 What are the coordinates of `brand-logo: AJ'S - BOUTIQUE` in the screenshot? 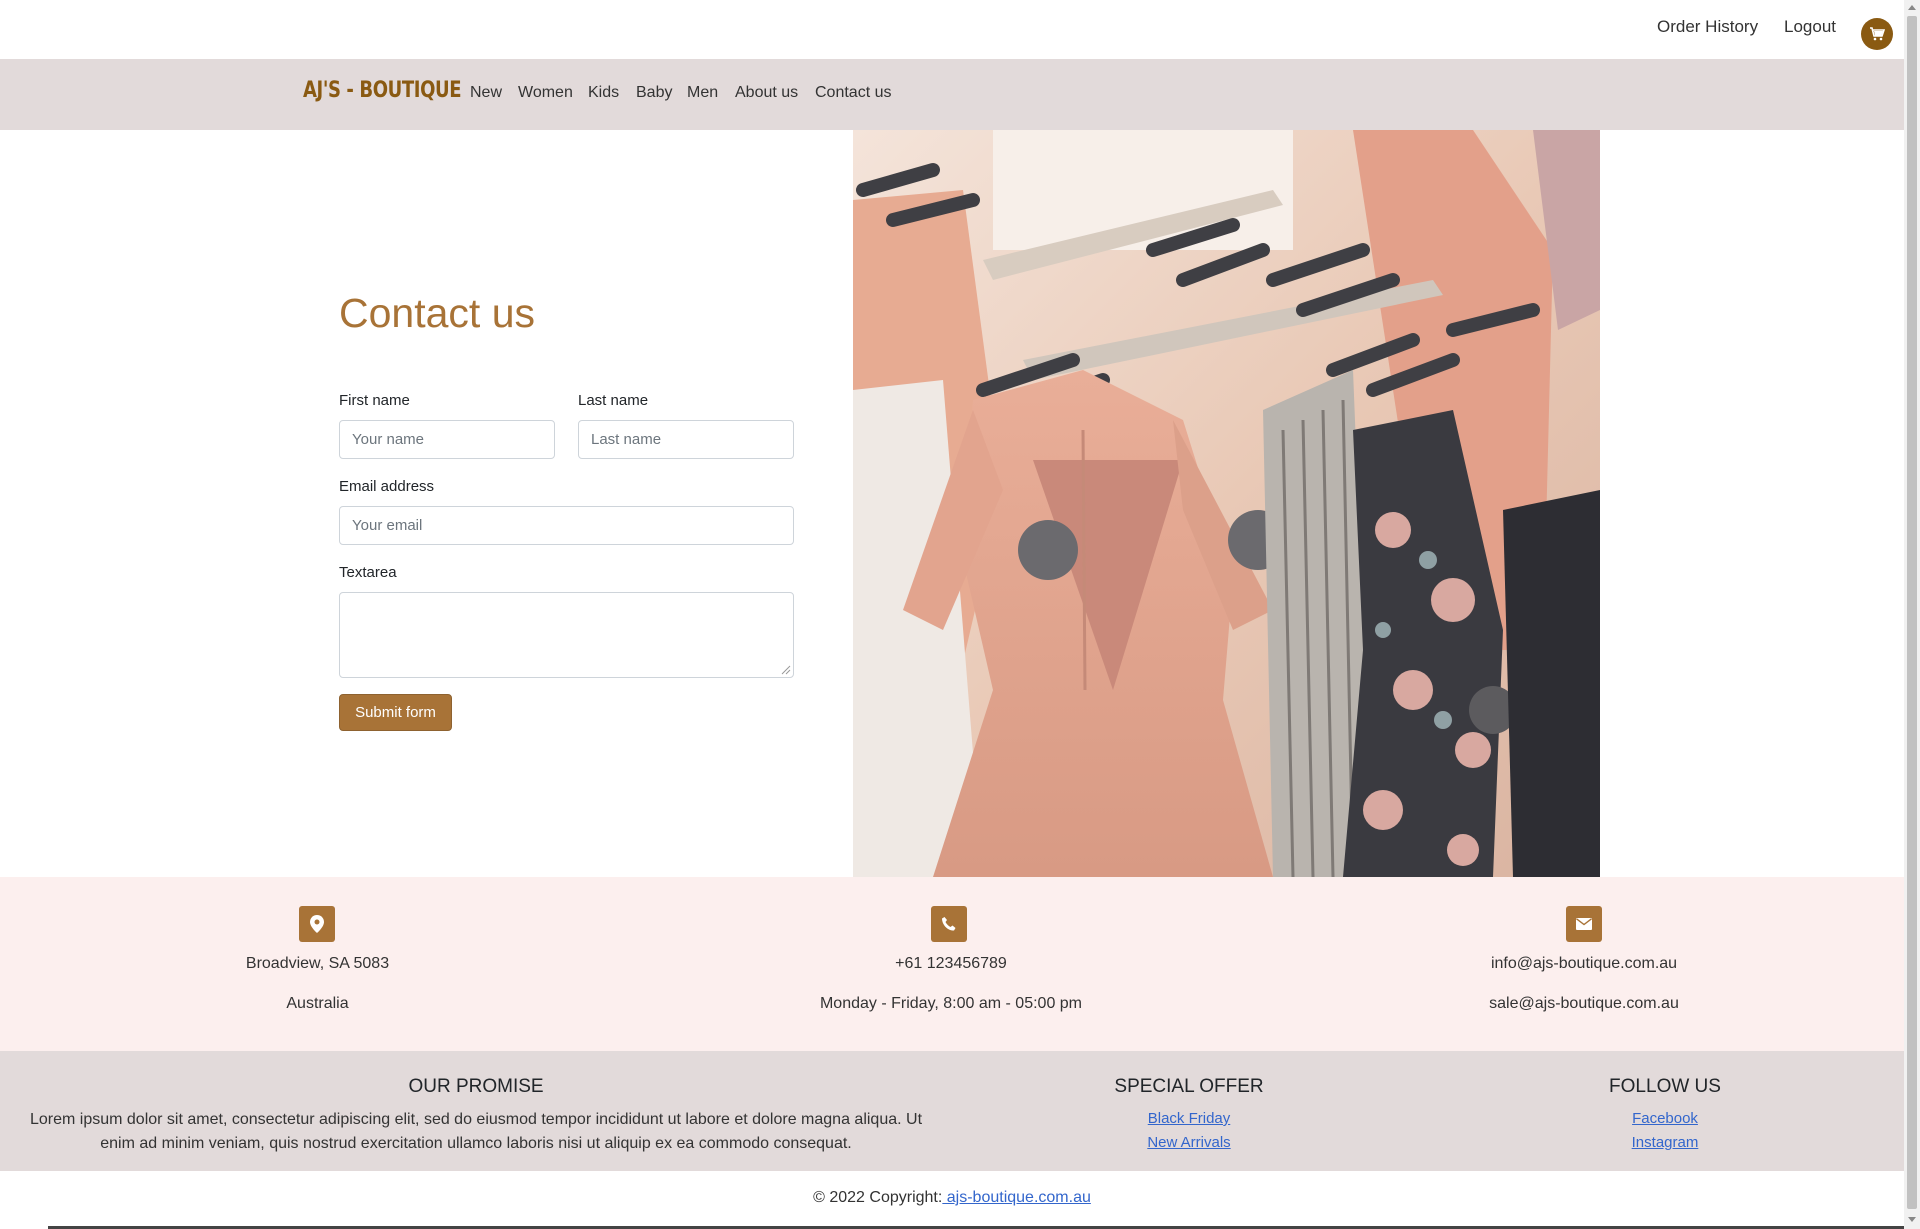 It's located at (382, 90).